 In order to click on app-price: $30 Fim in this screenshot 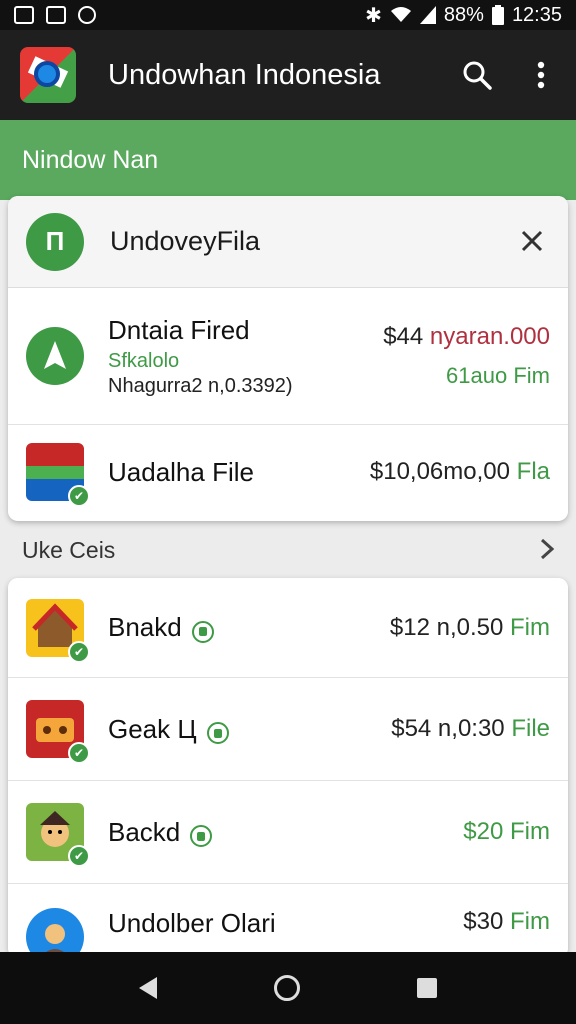, I will do `click(506, 922)`.